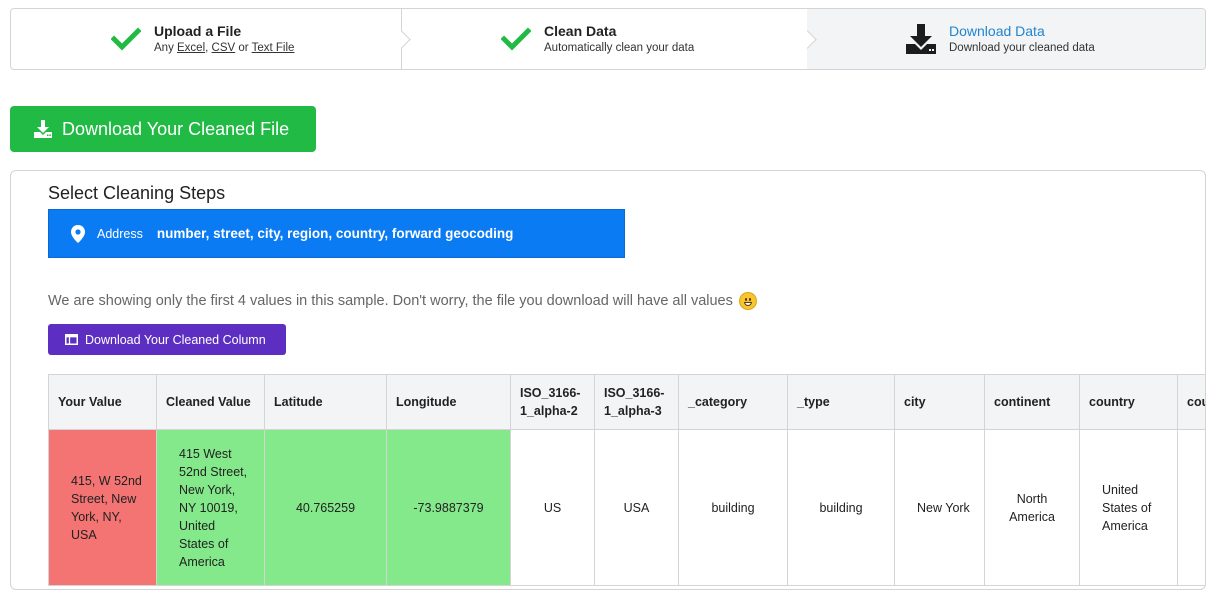 The height and width of the screenshot is (590, 1221). What do you see at coordinates (619, 47) in the screenshot?
I see `step-desc: Automatically clean your data` at bounding box center [619, 47].